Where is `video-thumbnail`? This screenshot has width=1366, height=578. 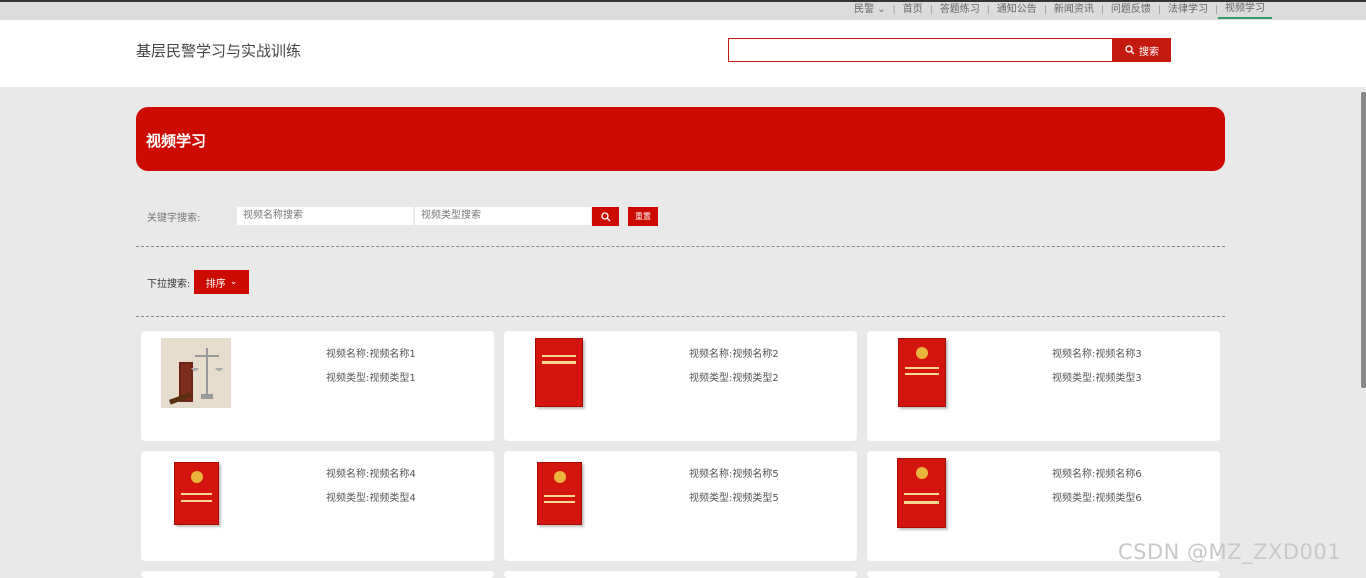
video-thumbnail is located at coordinates (196, 373).